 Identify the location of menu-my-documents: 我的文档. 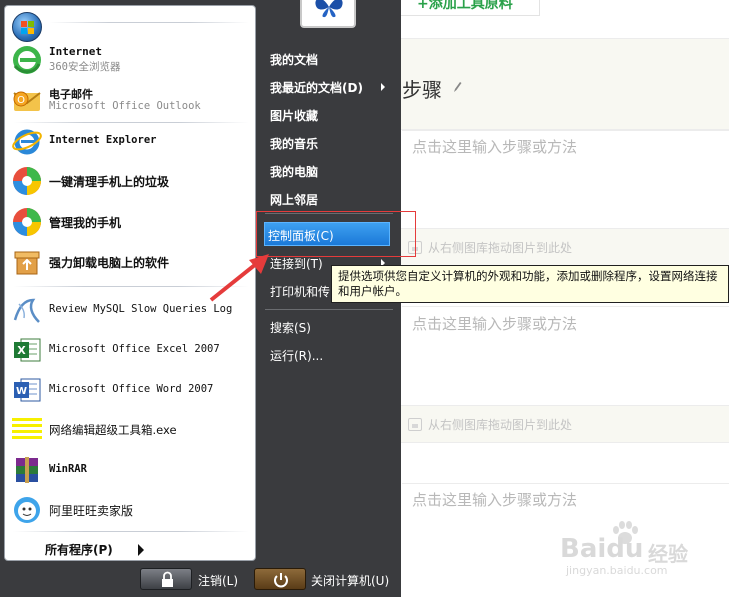
(294, 59).